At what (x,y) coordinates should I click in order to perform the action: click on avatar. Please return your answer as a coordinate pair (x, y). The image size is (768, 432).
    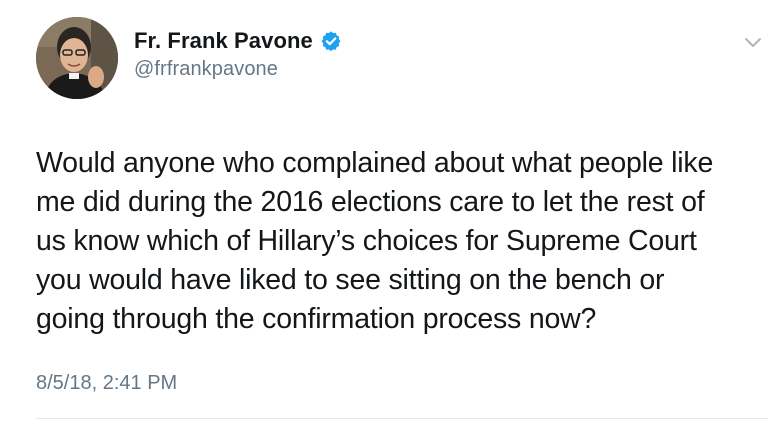
    Looking at the image, I should click on (77, 58).